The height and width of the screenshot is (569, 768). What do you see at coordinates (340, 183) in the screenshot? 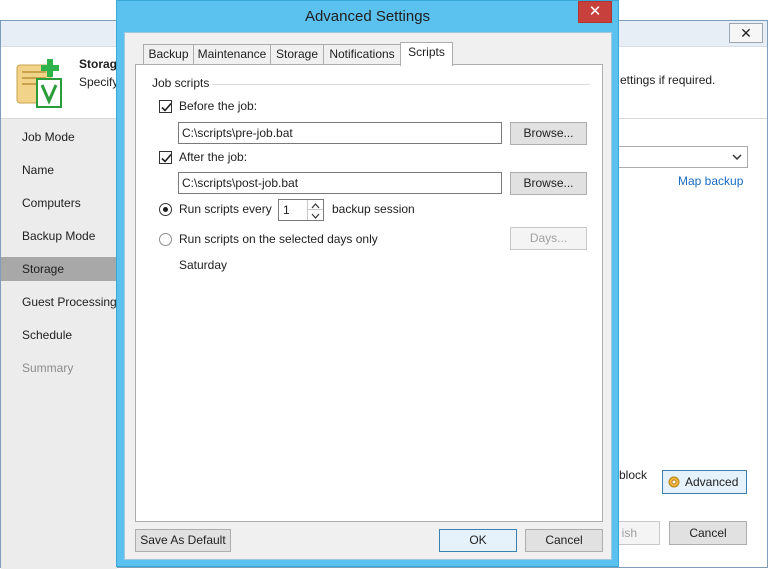
I see `after-job-path-input: C:\scripts\post-job.bat` at bounding box center [340, 183].